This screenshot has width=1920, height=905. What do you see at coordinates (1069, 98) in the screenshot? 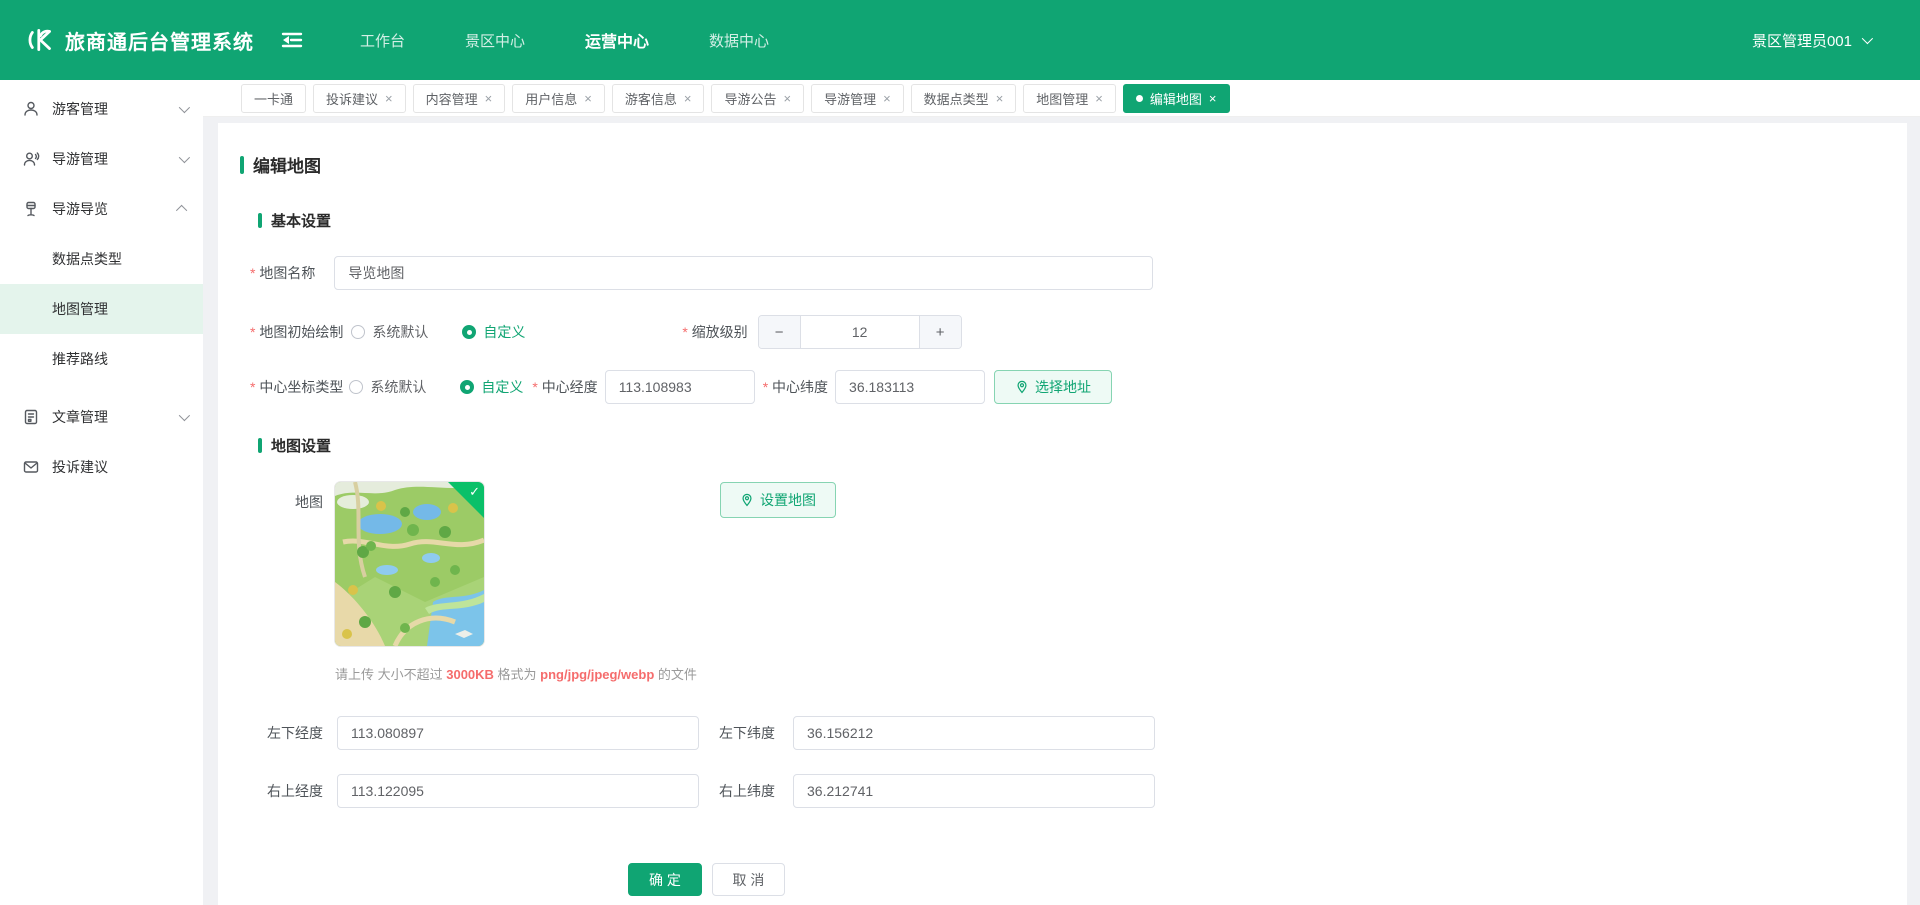
I see `tab-map-mgmt: 地图管理 ×` at bounding box center [1069, 98].